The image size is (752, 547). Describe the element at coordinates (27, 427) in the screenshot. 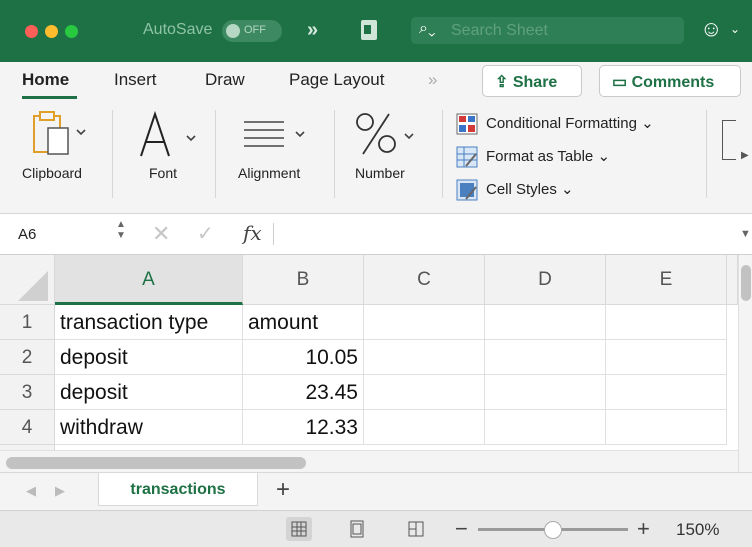

I see `row-header-4: 4` at that location.